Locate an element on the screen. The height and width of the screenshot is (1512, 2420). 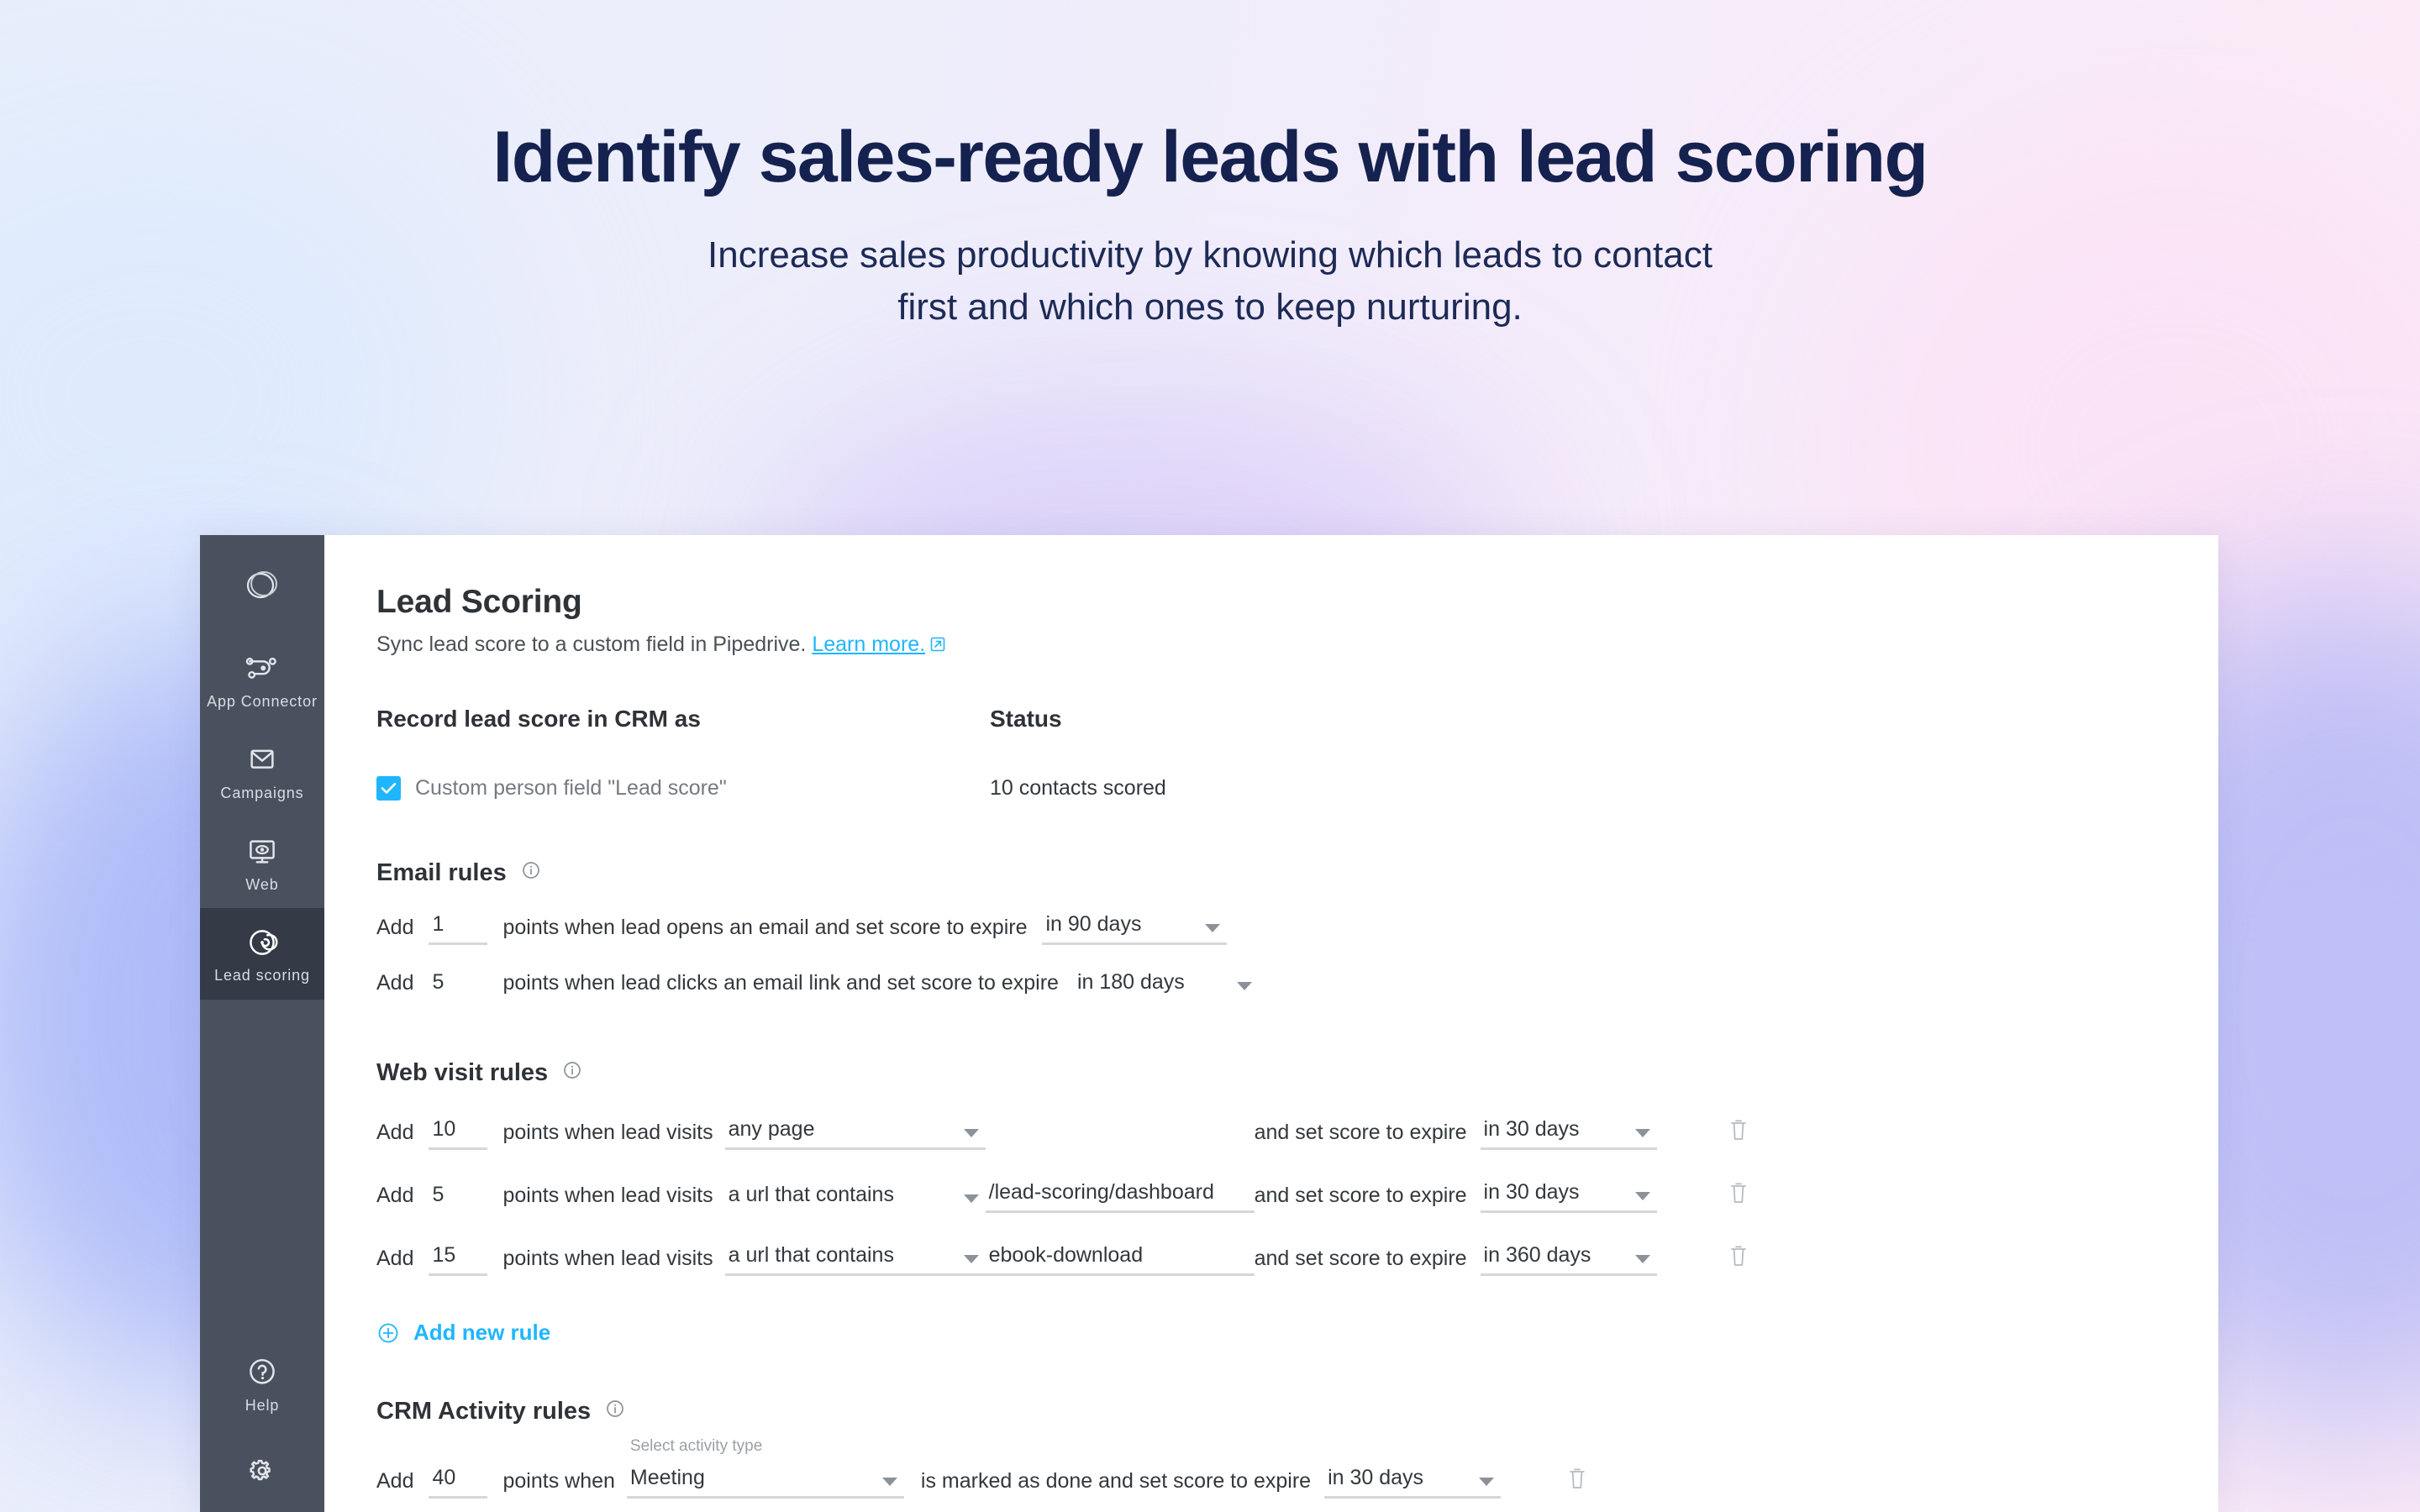
radar-target-icon is located at coordinates (264, 943).